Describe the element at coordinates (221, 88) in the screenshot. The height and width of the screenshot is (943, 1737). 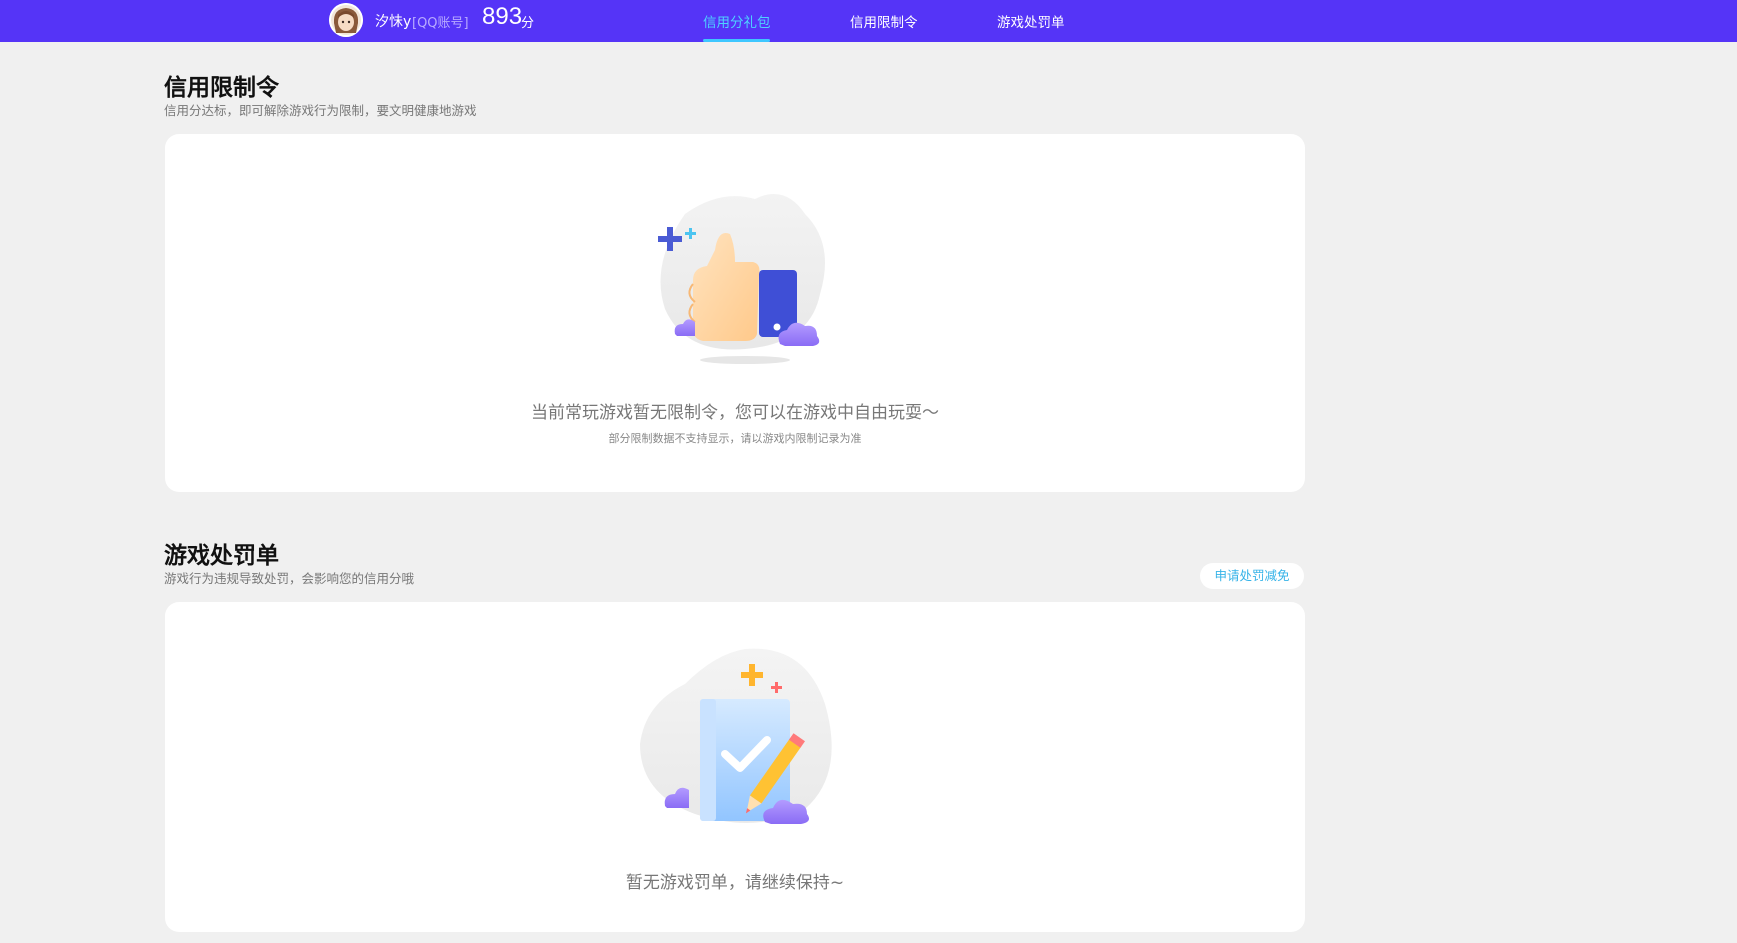
I see `restriction-section-title: 信用限制令` at that location.